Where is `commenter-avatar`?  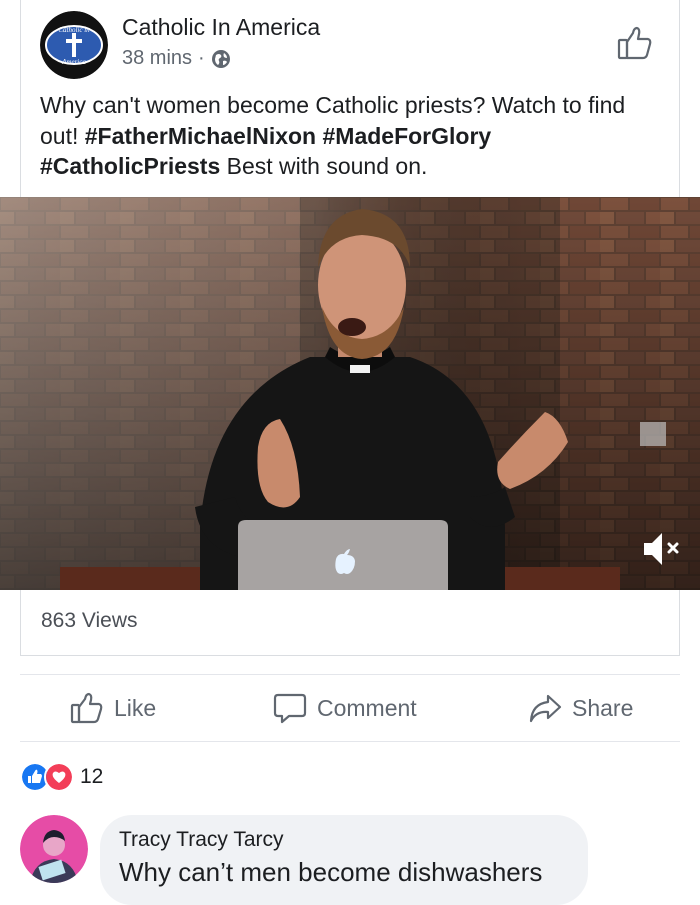
commenter-avatar is located at coordinates (54, 849).